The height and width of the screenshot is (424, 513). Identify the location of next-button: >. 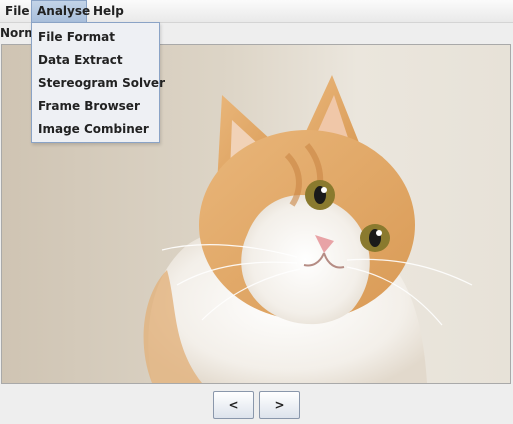
(279, 405).